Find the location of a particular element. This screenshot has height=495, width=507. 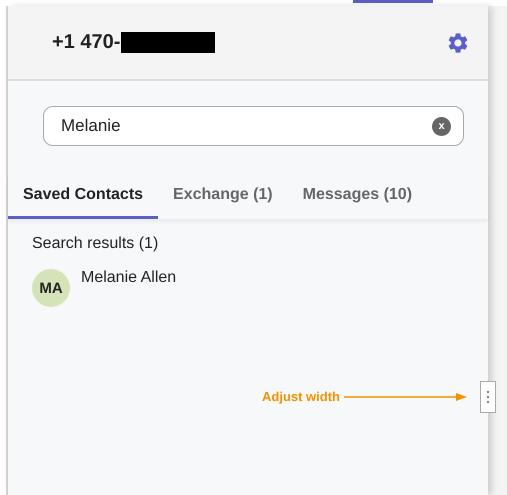

more-icon is located at coordinates (488, 397).